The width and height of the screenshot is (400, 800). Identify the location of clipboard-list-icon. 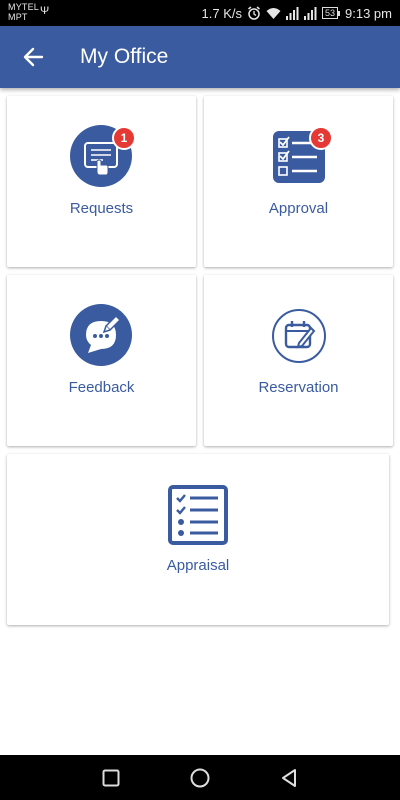
(198, 515).